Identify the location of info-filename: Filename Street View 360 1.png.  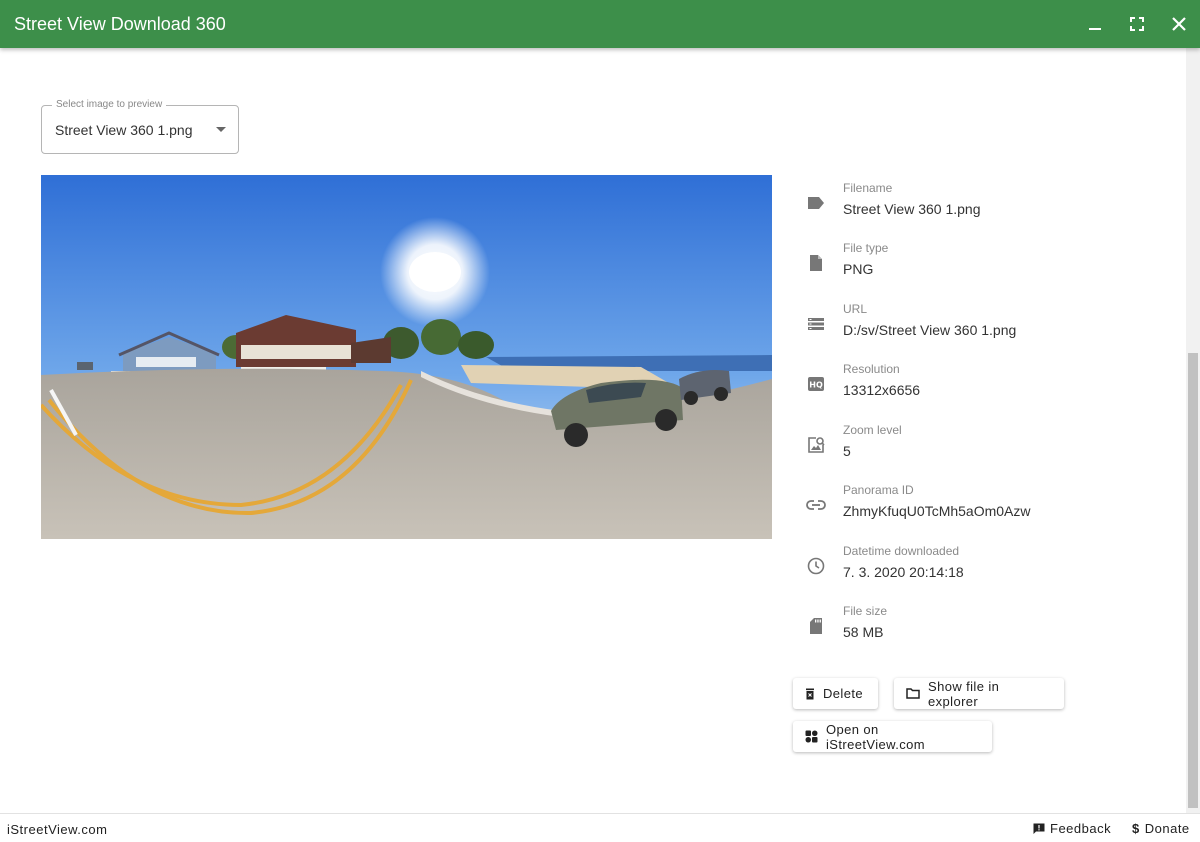
(969, 206).